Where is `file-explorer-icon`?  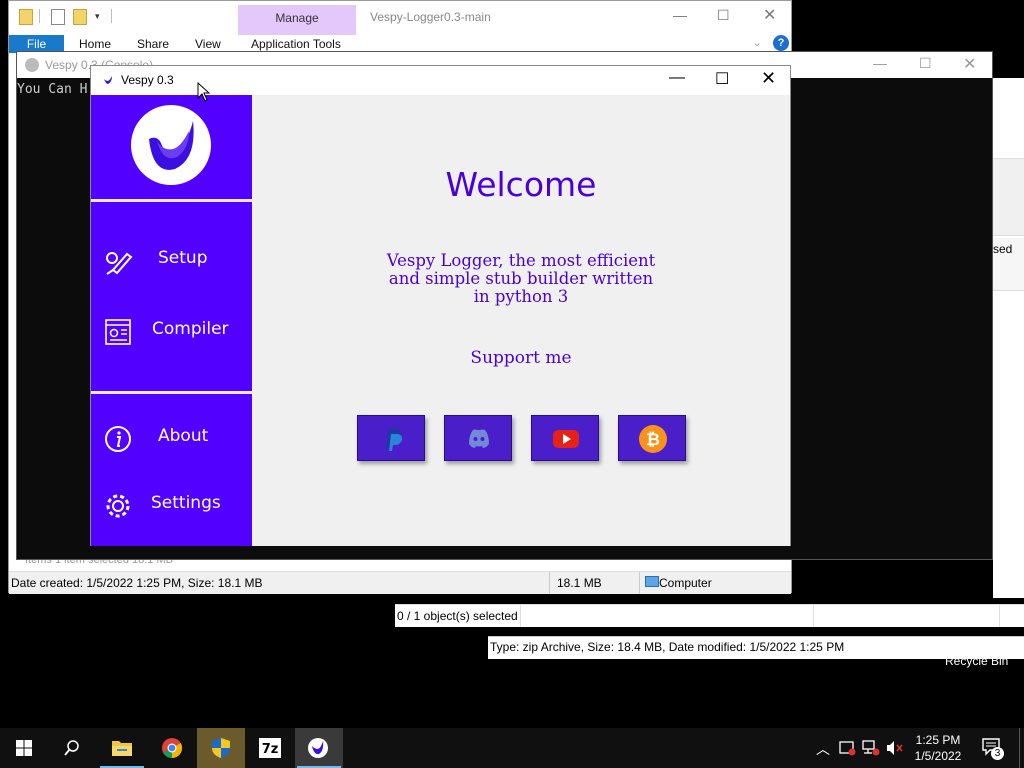
file-explorer-icon is located at coordinates (122, 748).